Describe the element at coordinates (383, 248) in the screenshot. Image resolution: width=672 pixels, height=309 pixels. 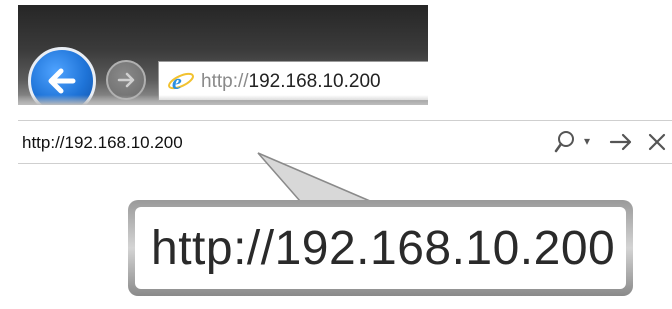
I see `callout-url-text: http://192.168.10.200` at that location.